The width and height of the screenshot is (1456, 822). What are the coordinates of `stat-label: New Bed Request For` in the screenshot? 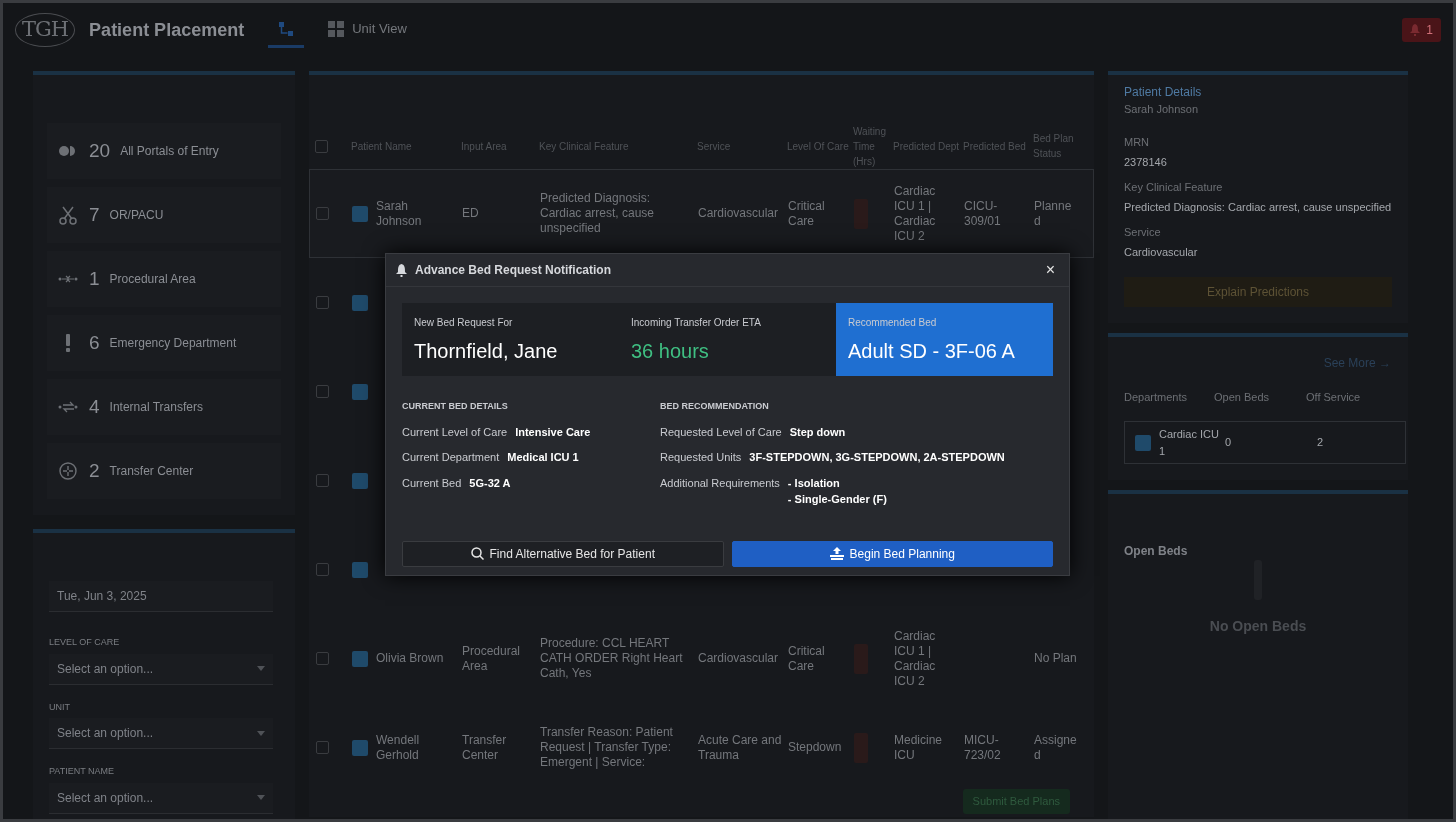 It's located at (464, 323).